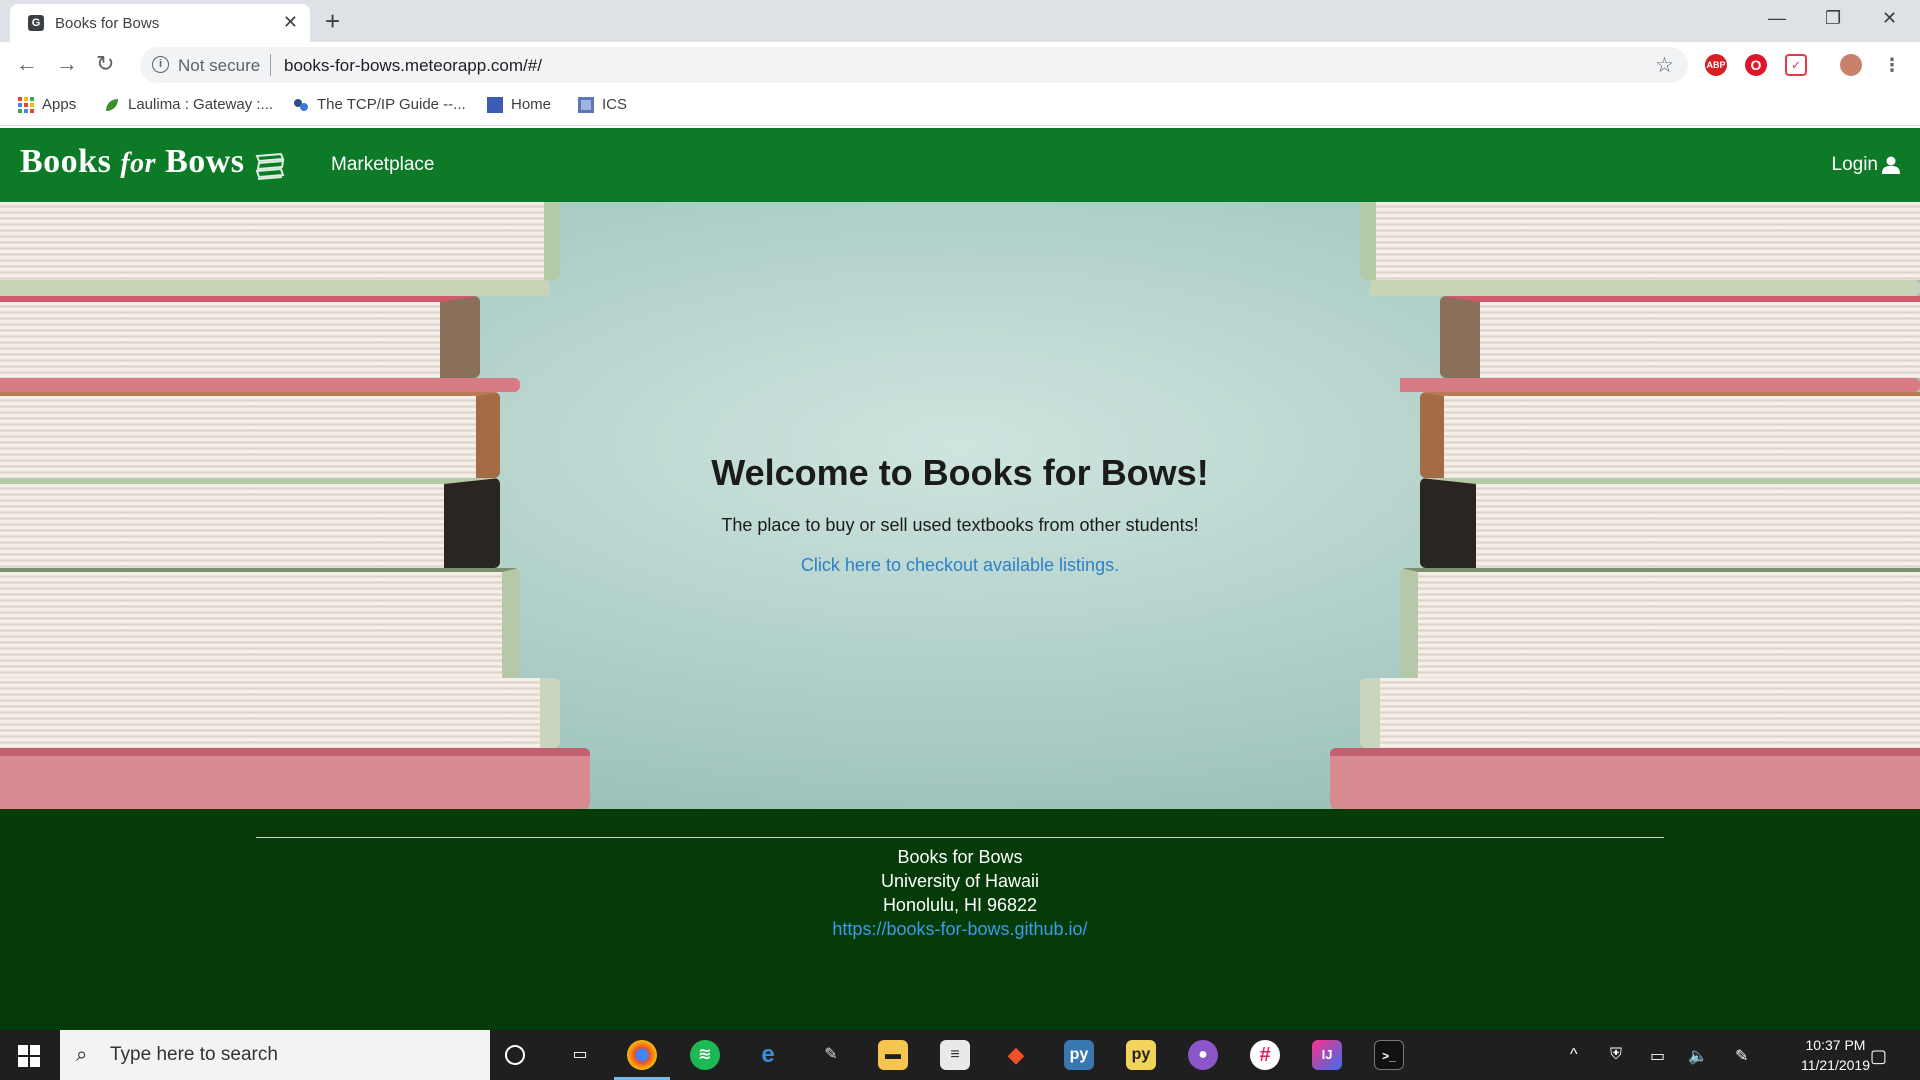  I want to click on nav-login-link: Login, so click(1865, 165).